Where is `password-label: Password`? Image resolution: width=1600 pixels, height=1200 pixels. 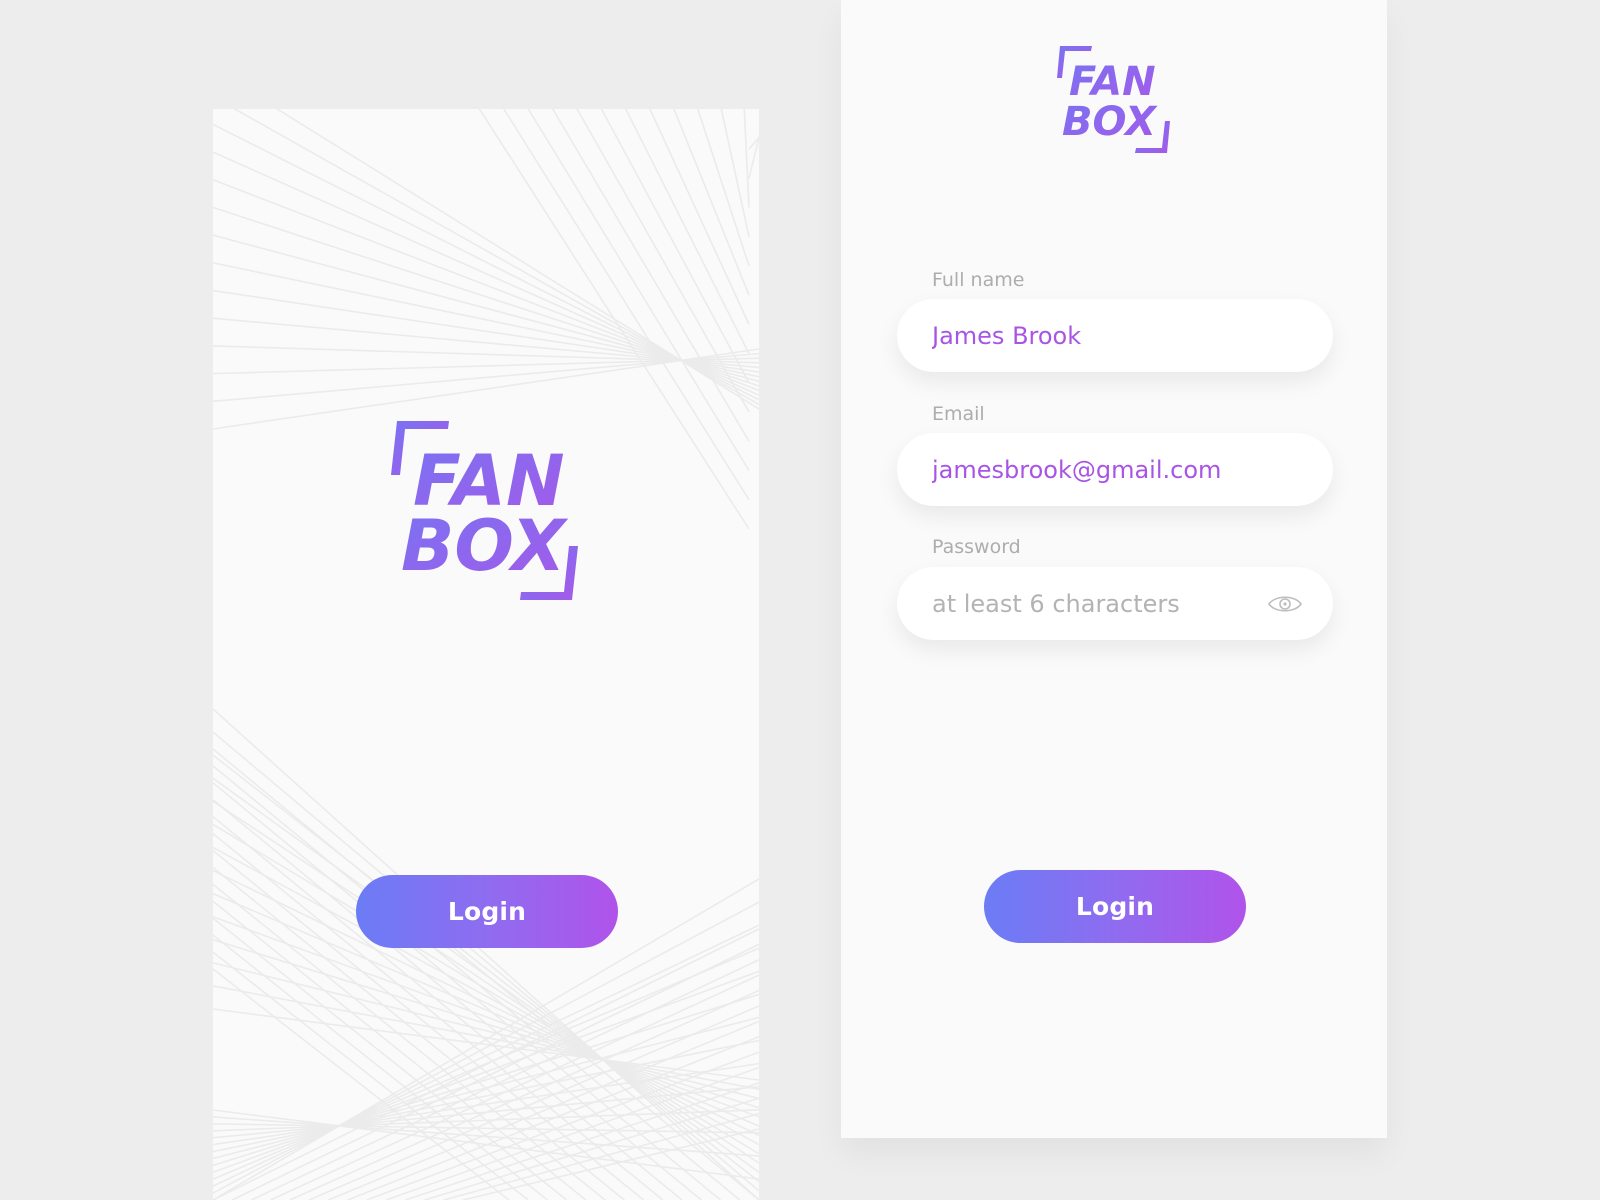 password-label: Password is located at coordinates (976, 547).